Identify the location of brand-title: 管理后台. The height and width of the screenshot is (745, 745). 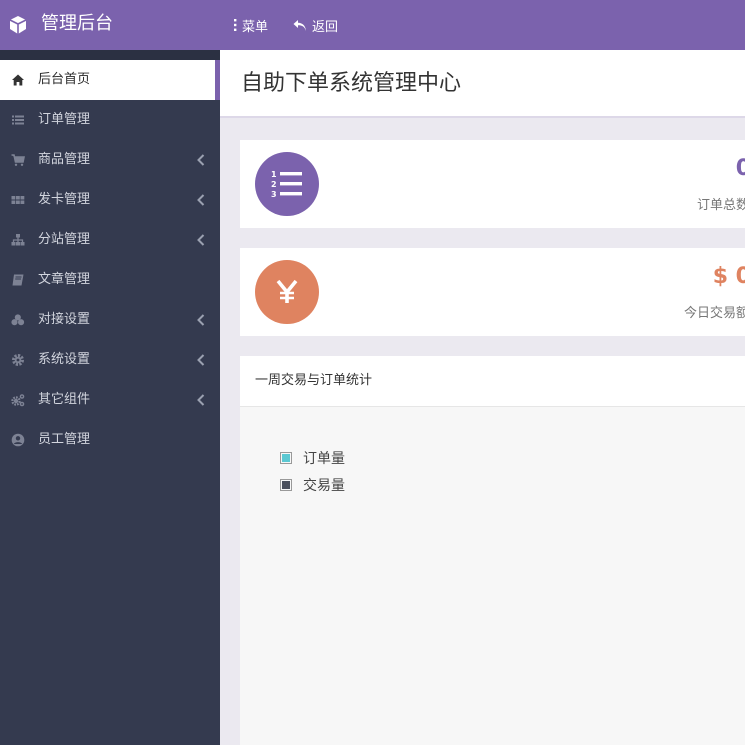
(77, 23).